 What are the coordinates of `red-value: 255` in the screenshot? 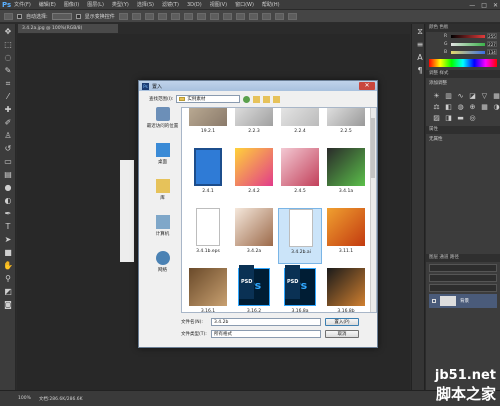 It's located at (492, 36).